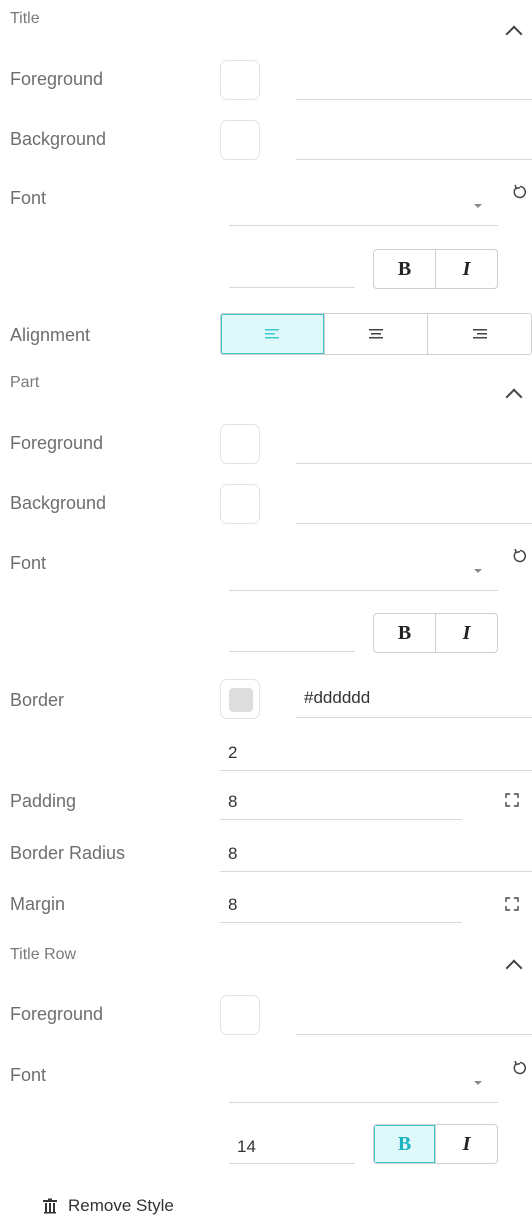  I want to click on title-row-foreground-input, so click(414, 1034).